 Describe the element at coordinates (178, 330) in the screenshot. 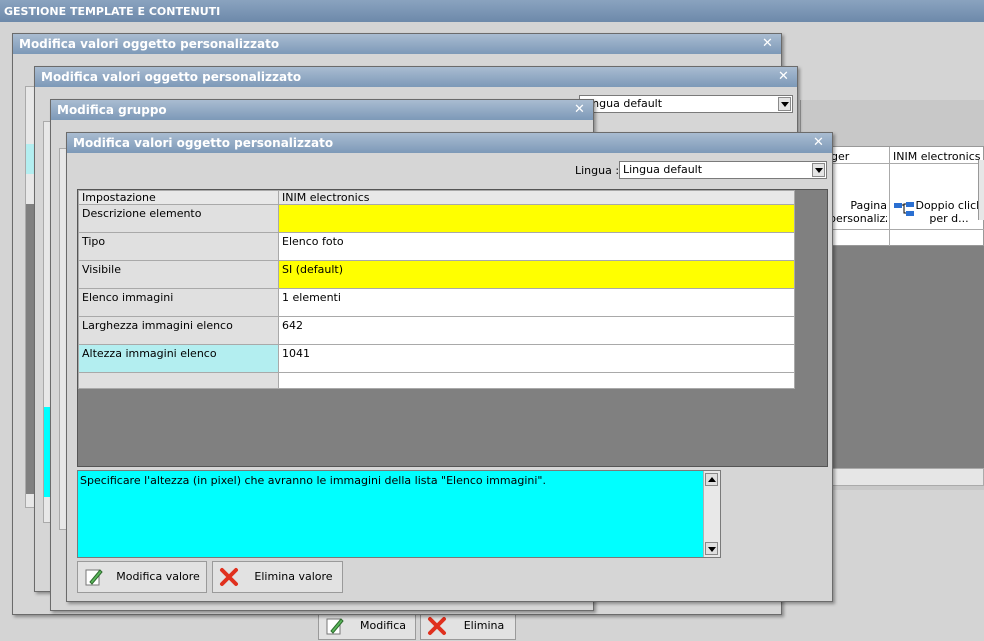

I see `grid-row-name: Larghezza immagini elenco` at that location.